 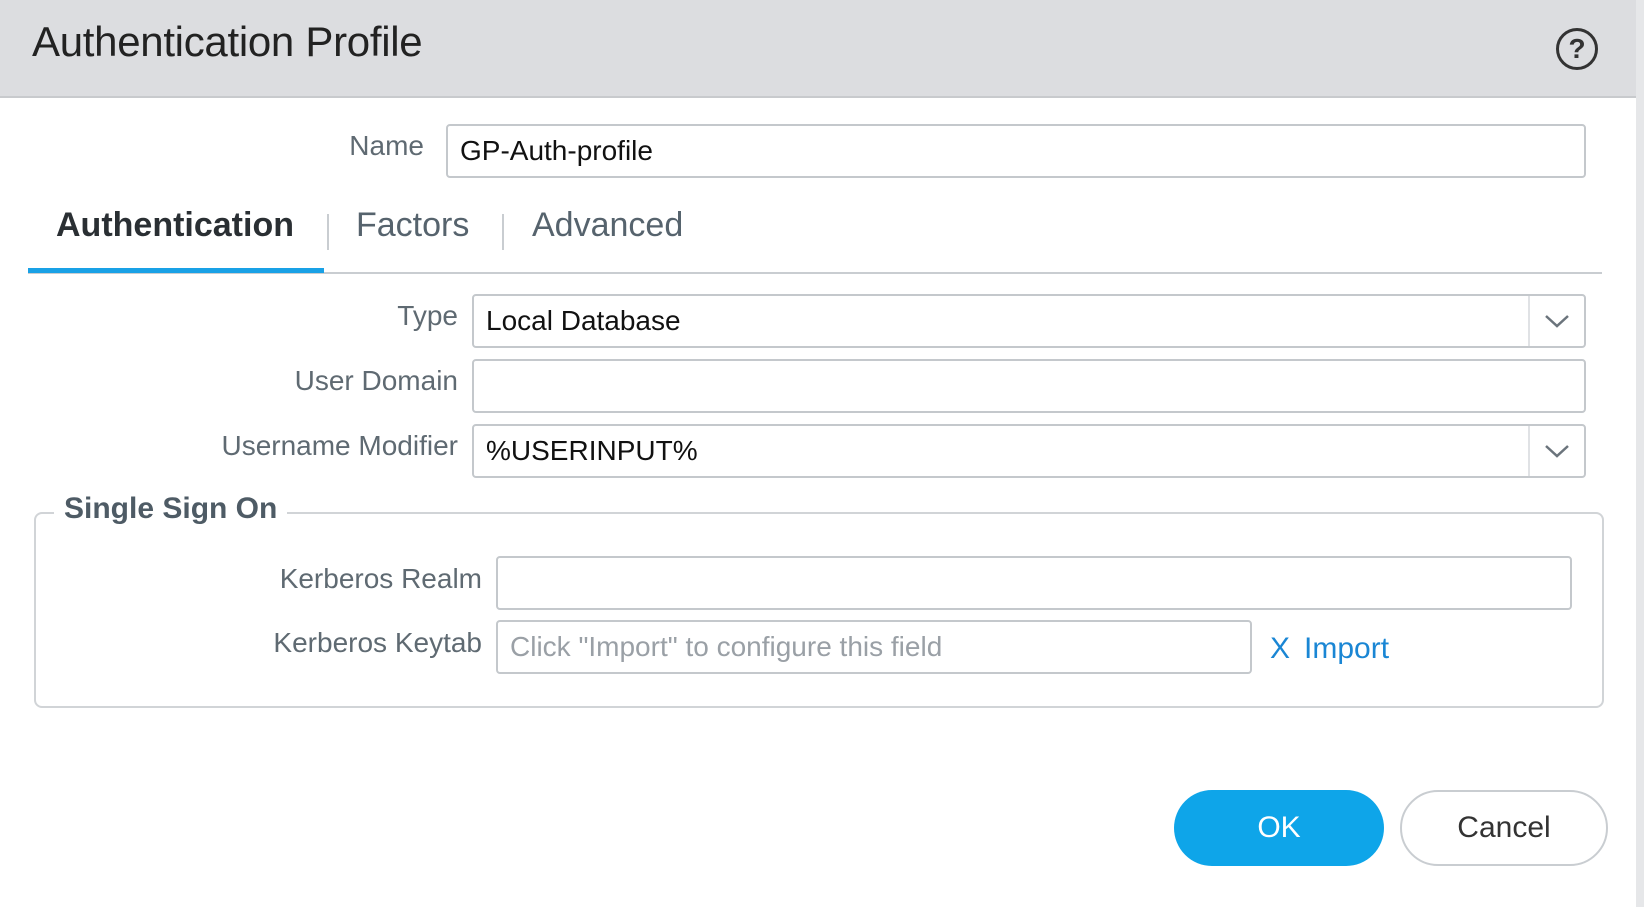 I want to click on question-circle-icon: ?, so click(x=1577, y=49).